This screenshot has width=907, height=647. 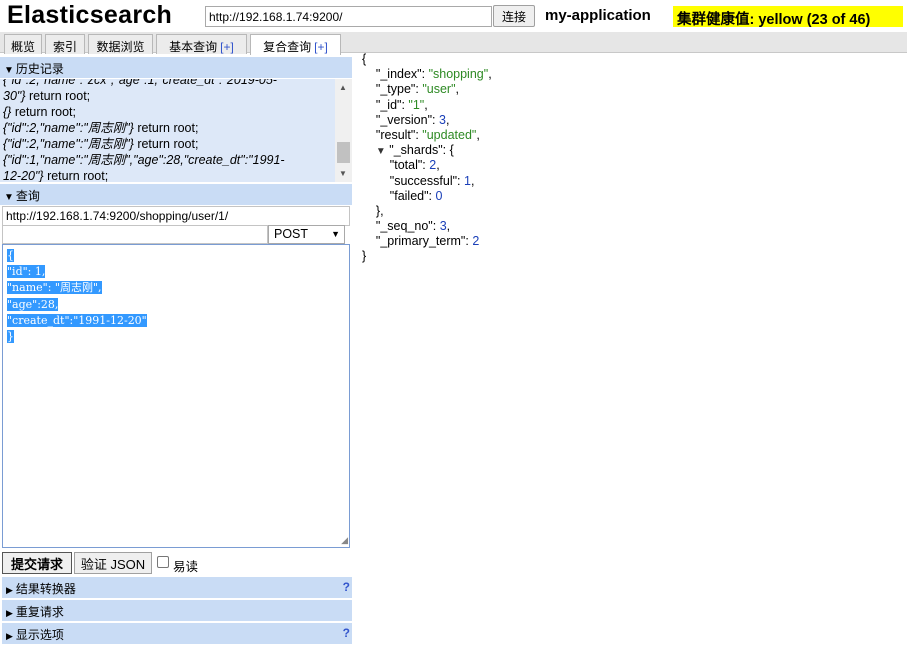 I want to click on tab-label: 数据浏览, so click(x=120, y=47).